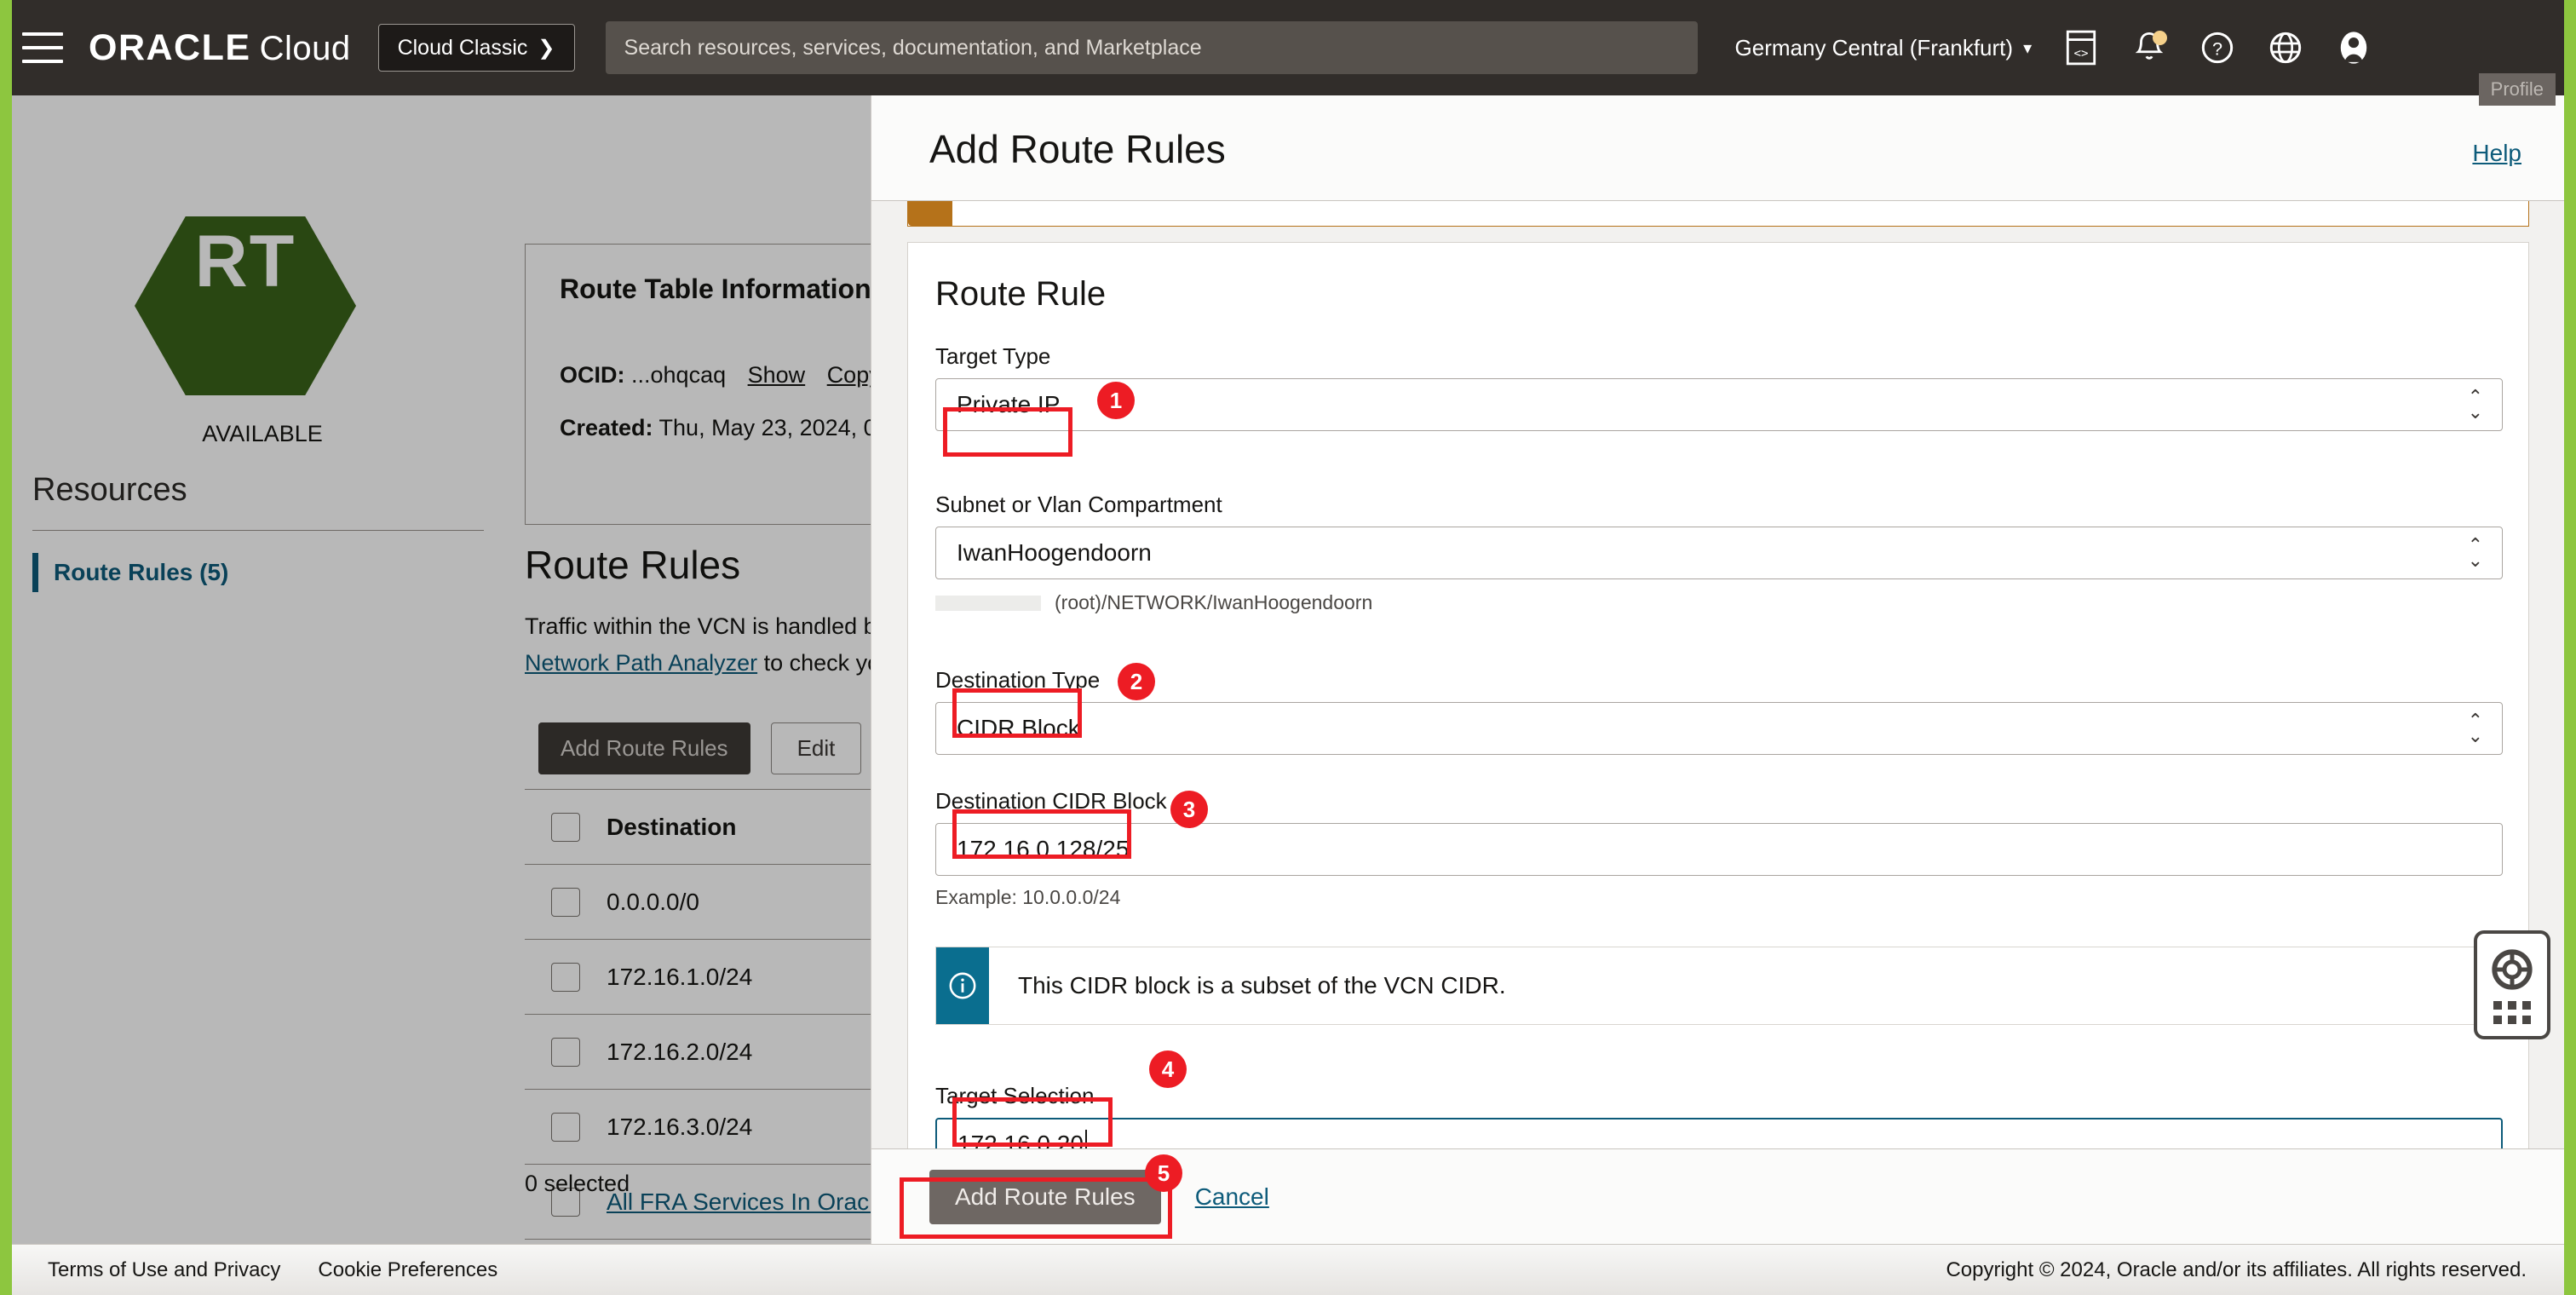 Image resolution: width=2576 pixels, height=1295 pixels. What do you see at coordinates (1018, 680) in the screenshot?
I see `destination-type-label: Destination Type` at bounding box center [1018, 680].